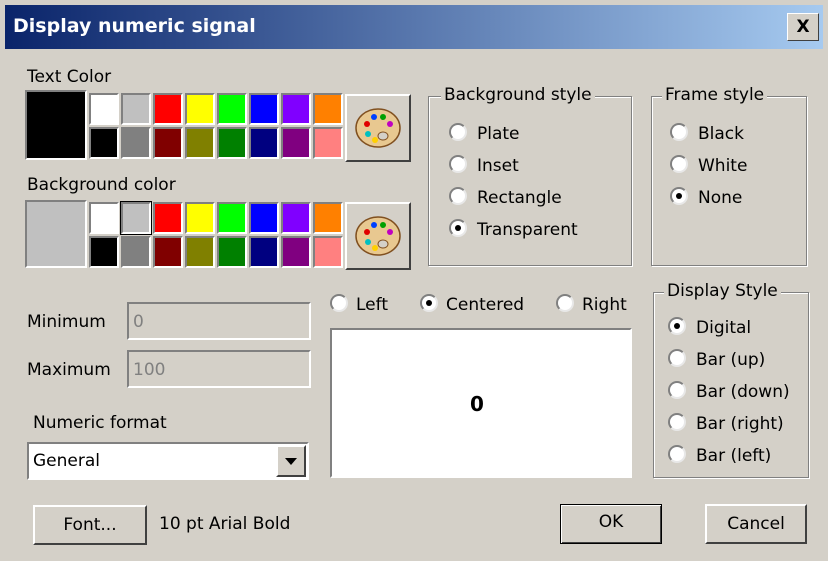 This screenshot has height=561, width=828. What do you see at coordinates (505, 197) in the screenshot?
I see `background-style-radio-rectangle: Rectangle` at bounding box center [505, 197].